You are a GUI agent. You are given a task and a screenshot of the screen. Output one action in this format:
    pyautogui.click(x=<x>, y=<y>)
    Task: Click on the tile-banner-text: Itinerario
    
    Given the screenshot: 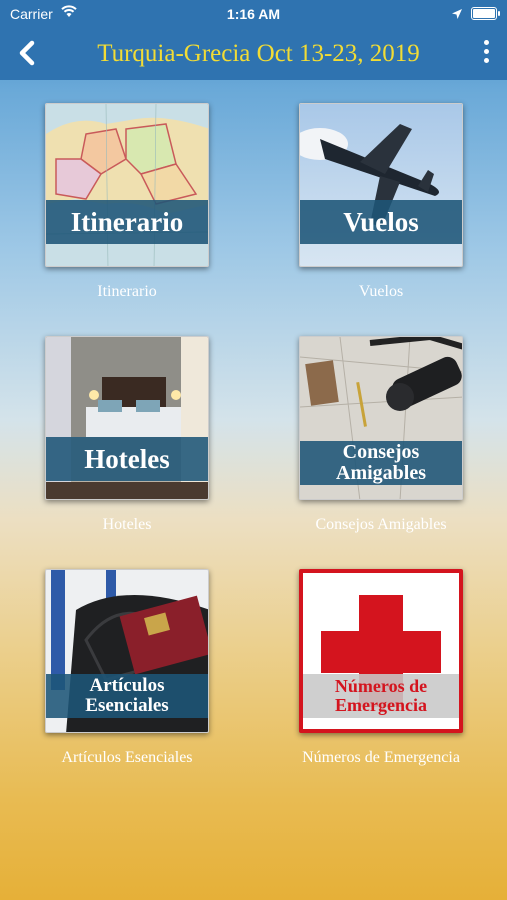 What is the action you would take?
    pyautogui.click(x=127, y=221)
    